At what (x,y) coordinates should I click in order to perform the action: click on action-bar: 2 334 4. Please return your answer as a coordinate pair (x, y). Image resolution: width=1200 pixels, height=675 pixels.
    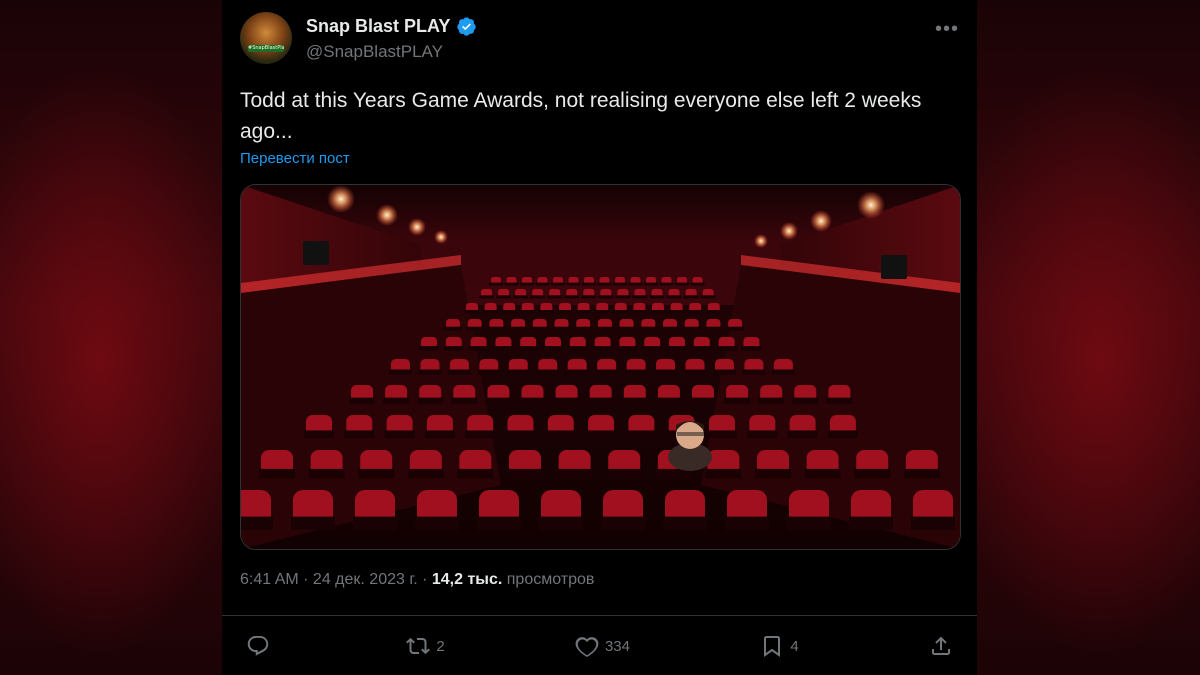
    Looking at the image, I should click on (599, 646).